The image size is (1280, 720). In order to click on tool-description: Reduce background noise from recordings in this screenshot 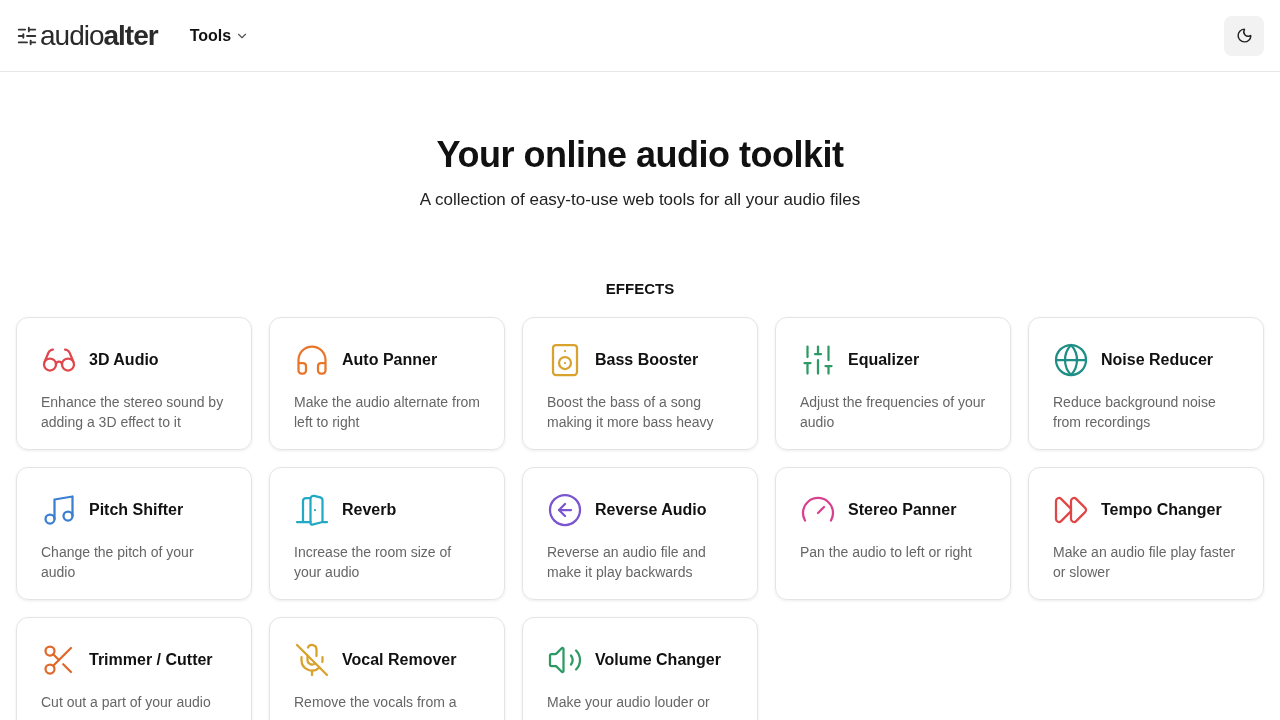, I will do `click(1135, 412)`.